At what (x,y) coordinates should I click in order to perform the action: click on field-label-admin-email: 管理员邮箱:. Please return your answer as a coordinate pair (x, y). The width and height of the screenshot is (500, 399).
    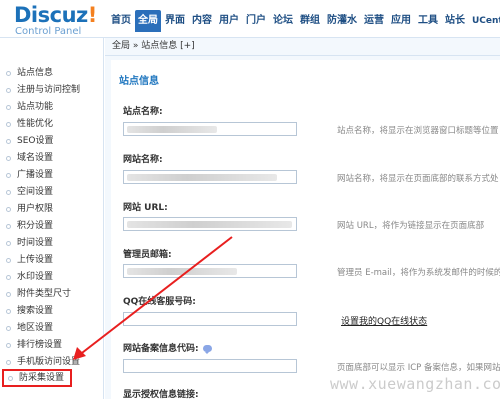
    Looking at the image, I should click on (147, 255).